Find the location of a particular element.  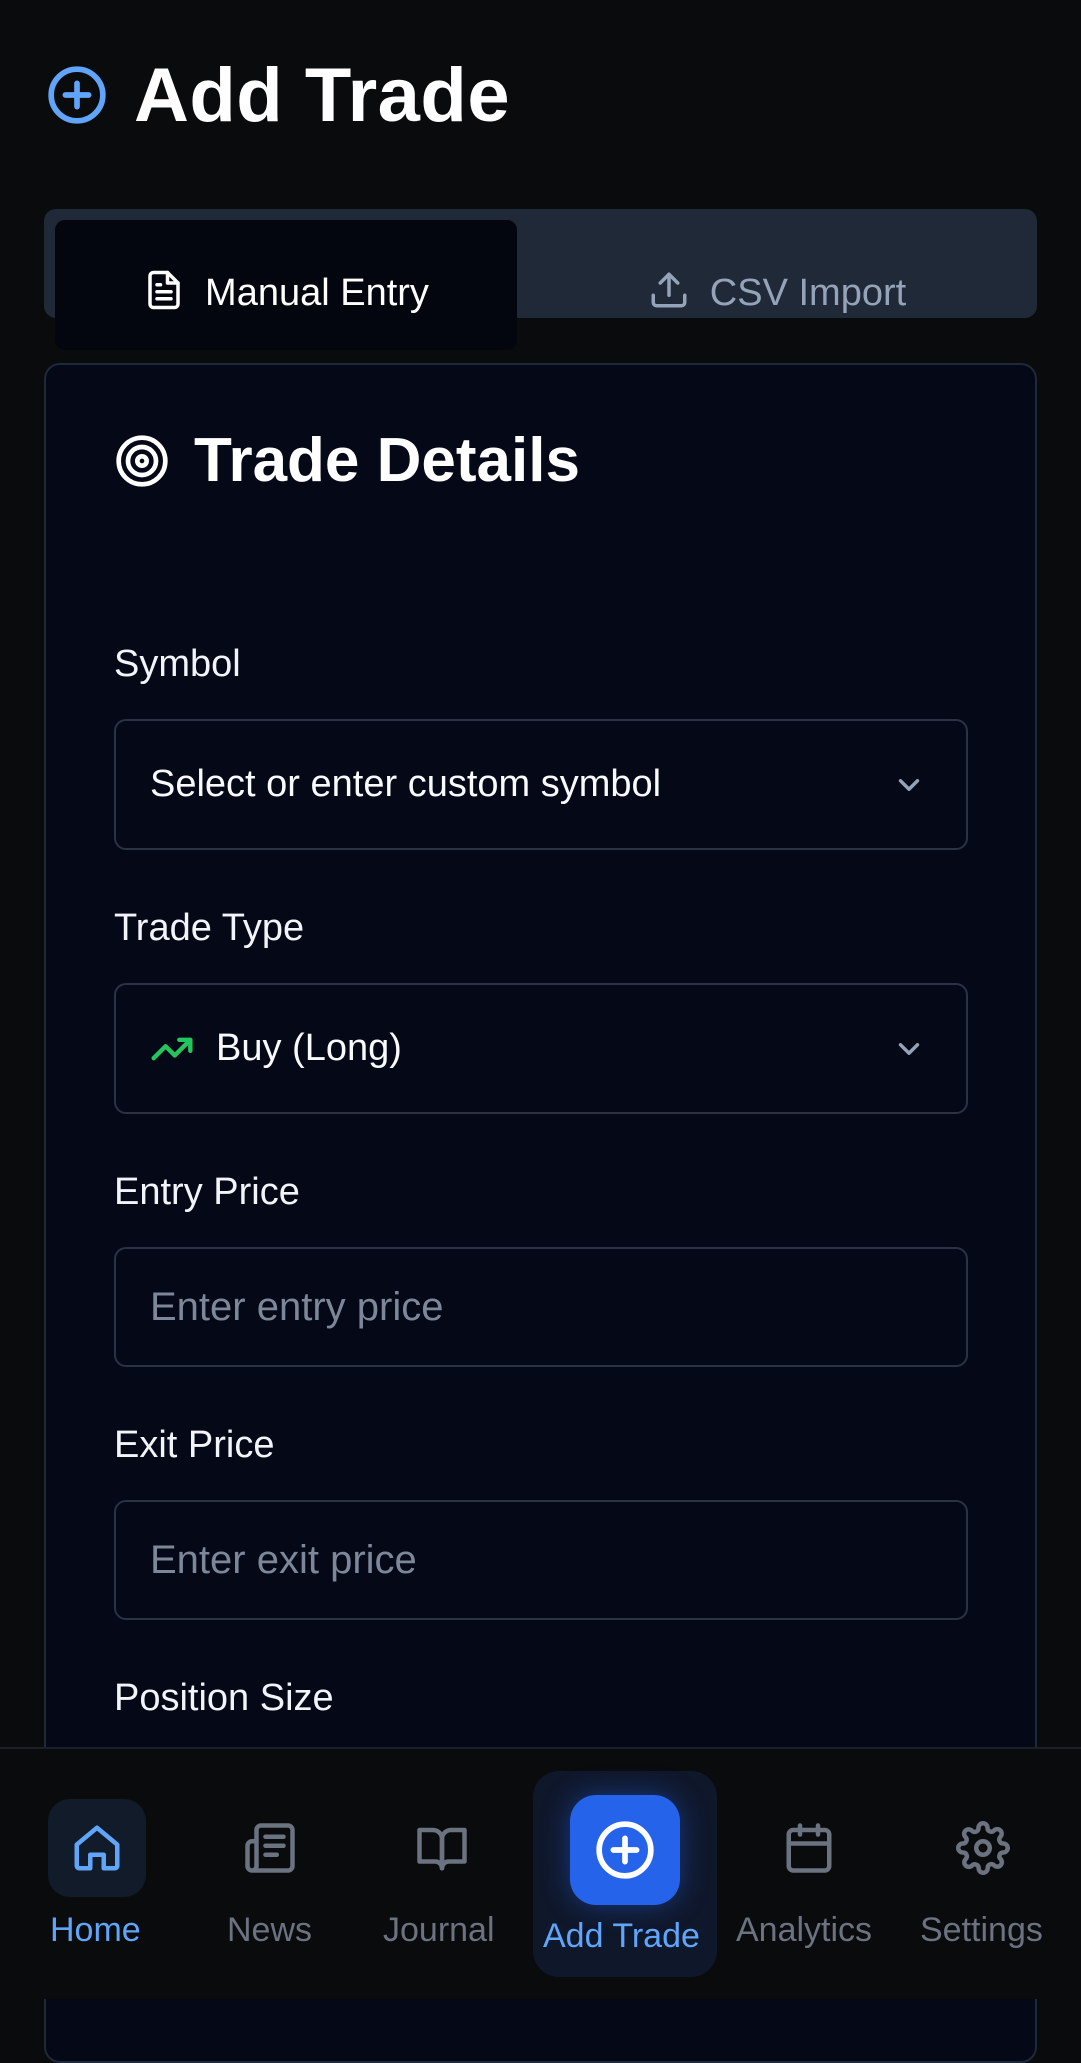

trade-type-select-value: Buy (Long) is located at coordinates (309, 1048).